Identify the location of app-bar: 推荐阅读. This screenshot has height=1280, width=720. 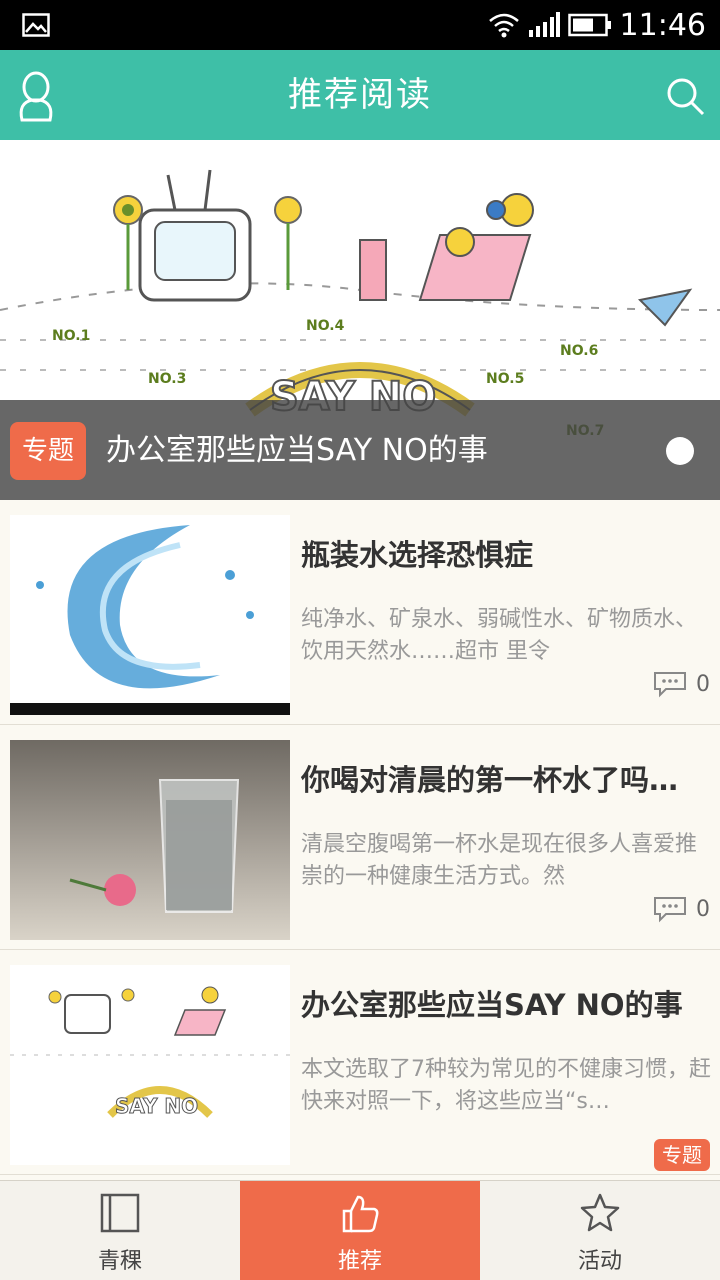
(360, 95).